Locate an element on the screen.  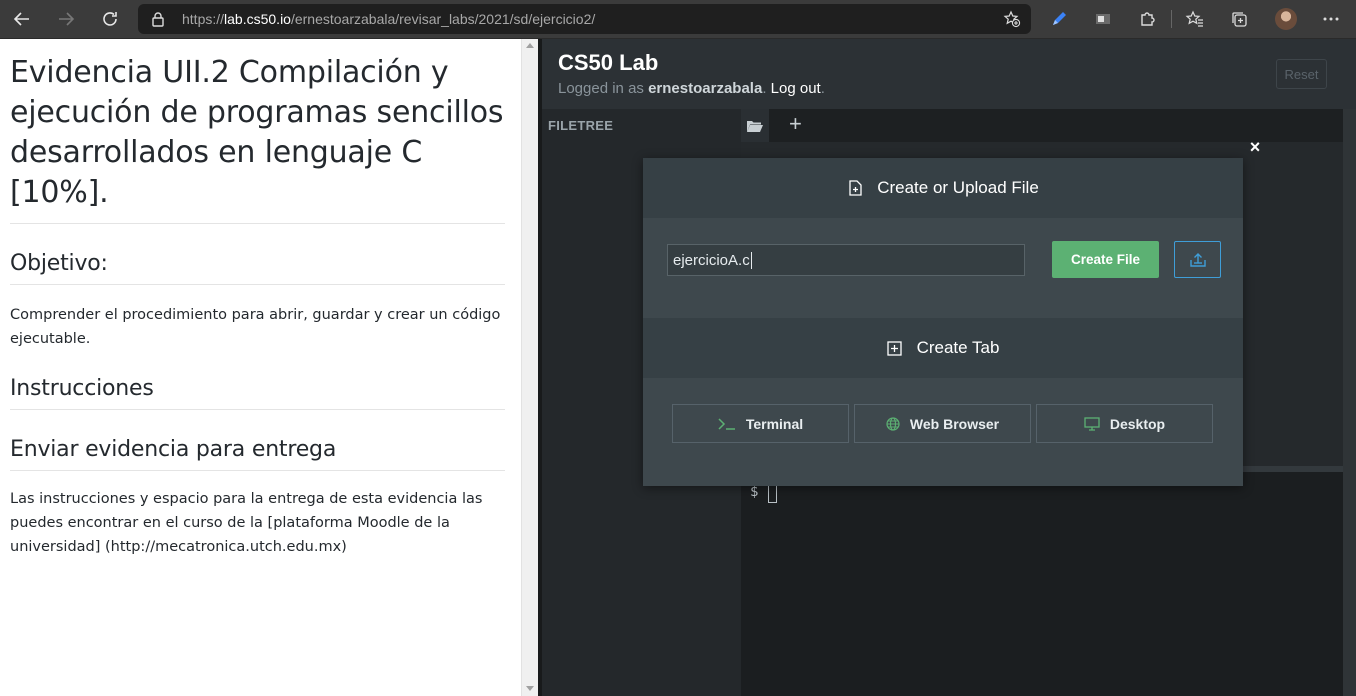
extensions-puzzle-icon is located at coordinates (1147, 19).